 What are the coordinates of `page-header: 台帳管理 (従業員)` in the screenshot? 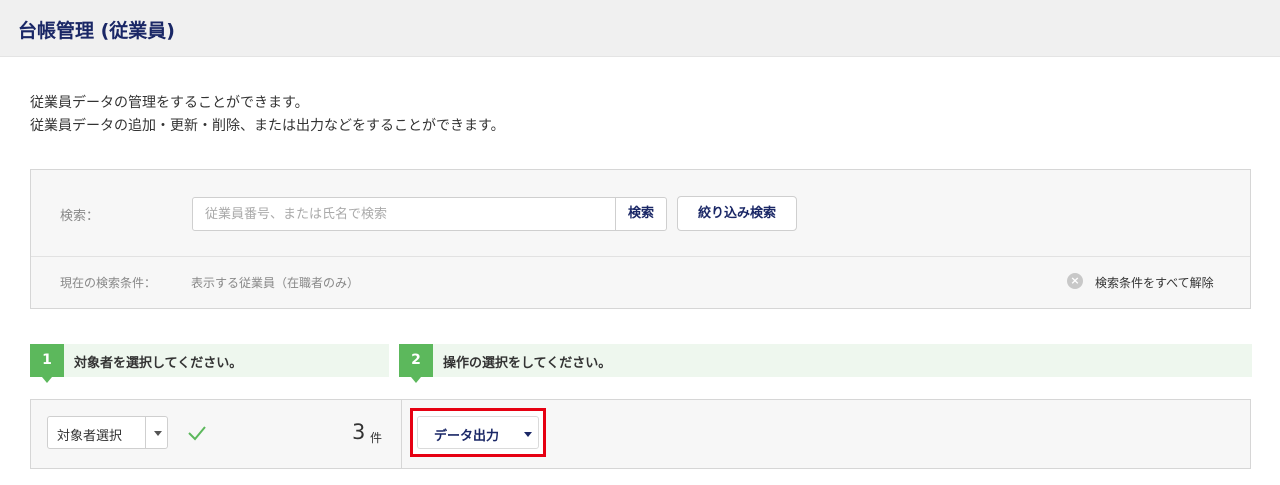 It's located at (640, 28).